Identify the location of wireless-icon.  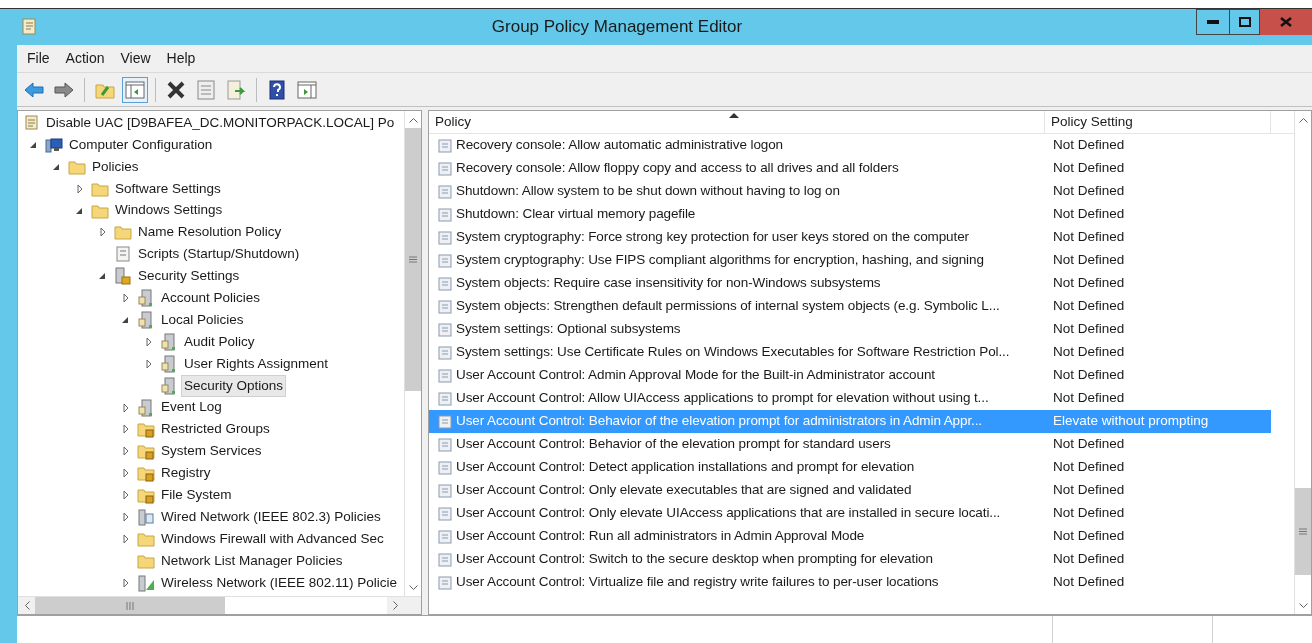
(146, 582).